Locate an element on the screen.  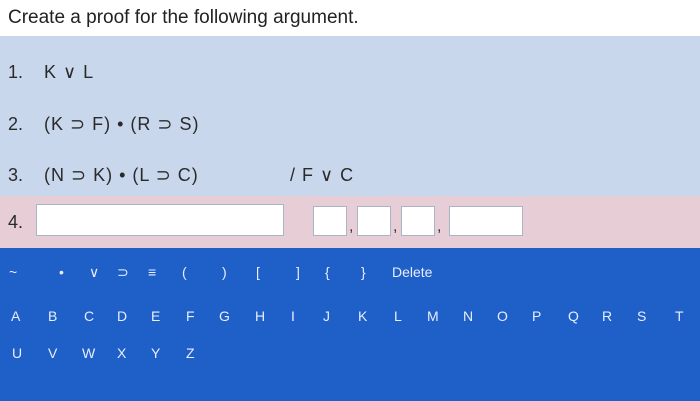
premise-formula: K ∨ L is located at coordinates (69, 72).